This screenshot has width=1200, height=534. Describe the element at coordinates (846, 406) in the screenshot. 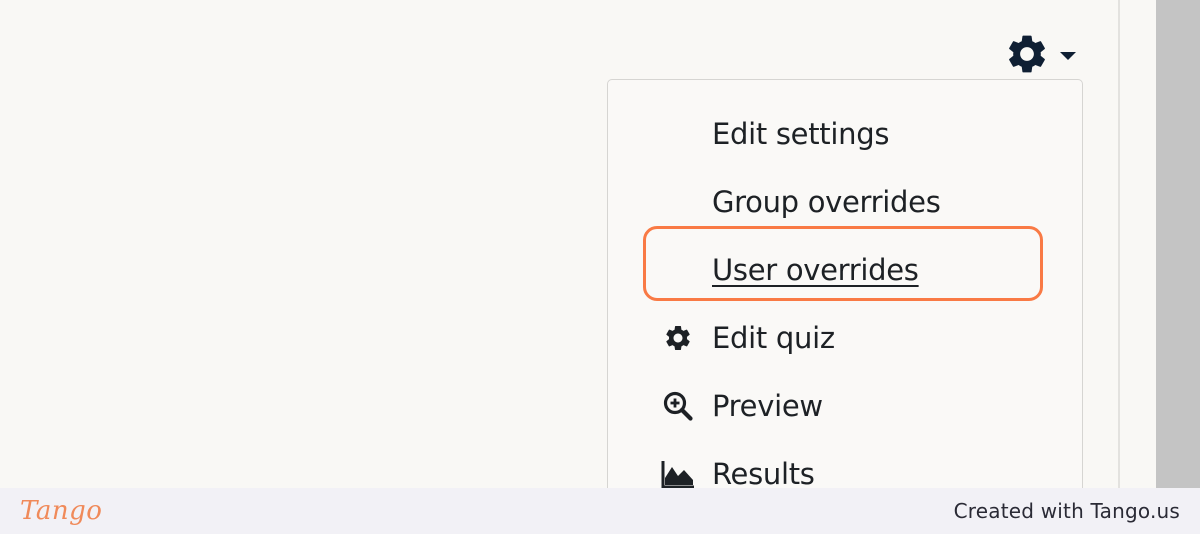

I see `menu-item-preview: Preview` at that location.